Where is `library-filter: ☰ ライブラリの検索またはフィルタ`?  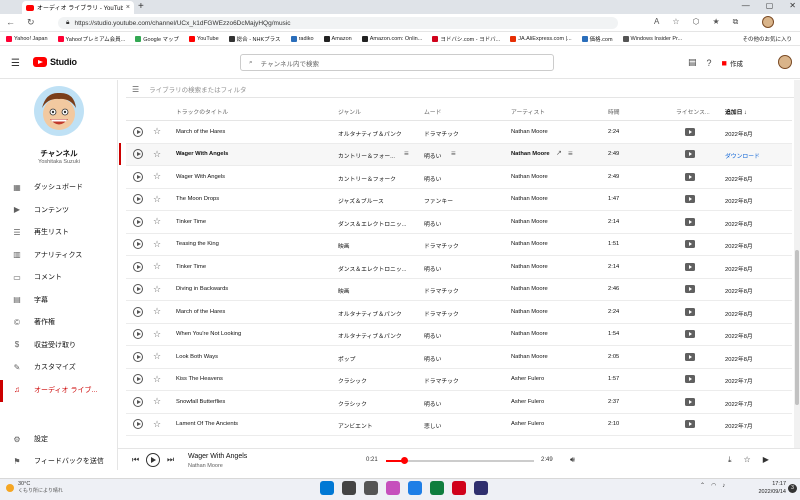 library-filter: ☰ ライブラリの検索またはフィルタ is located at coordinates (463, 89).